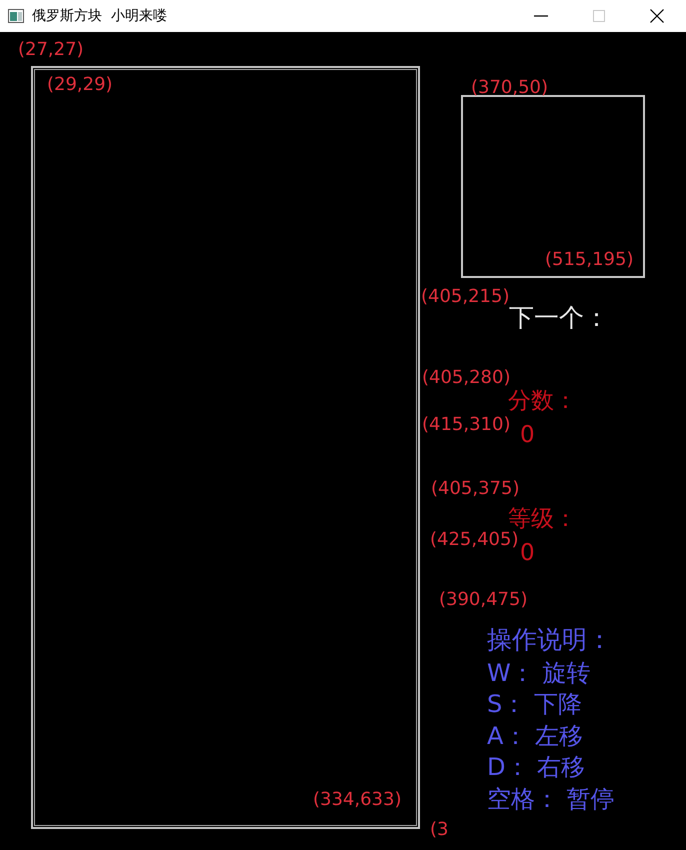  I want to click on controls-heading: 操作说明：, so click(550, 640).